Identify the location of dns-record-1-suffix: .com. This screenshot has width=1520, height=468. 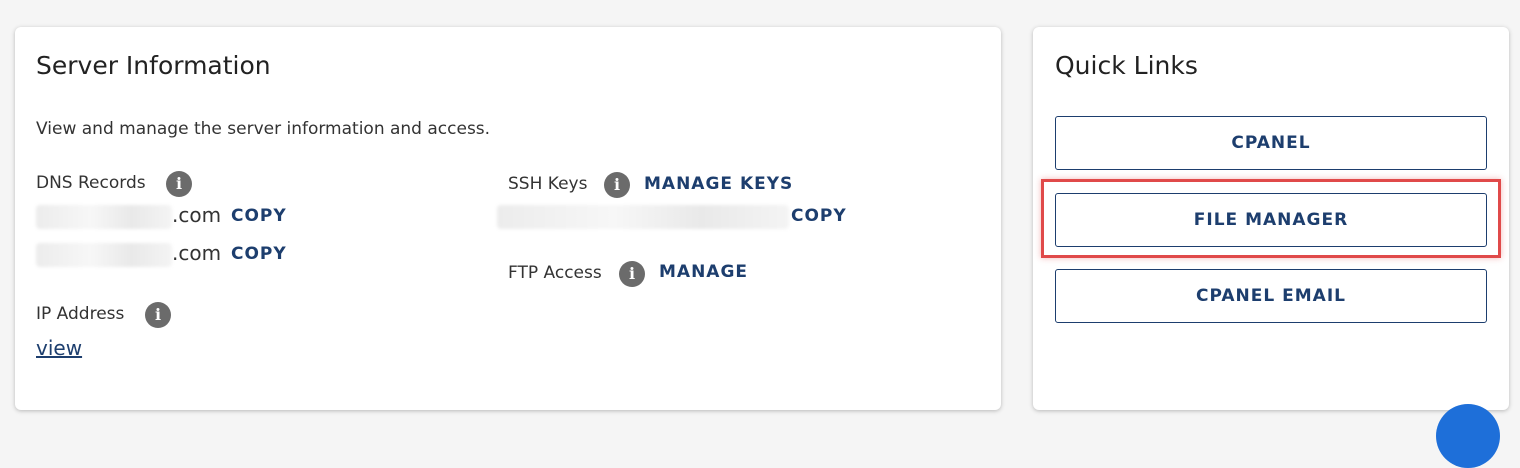
(197, 215).